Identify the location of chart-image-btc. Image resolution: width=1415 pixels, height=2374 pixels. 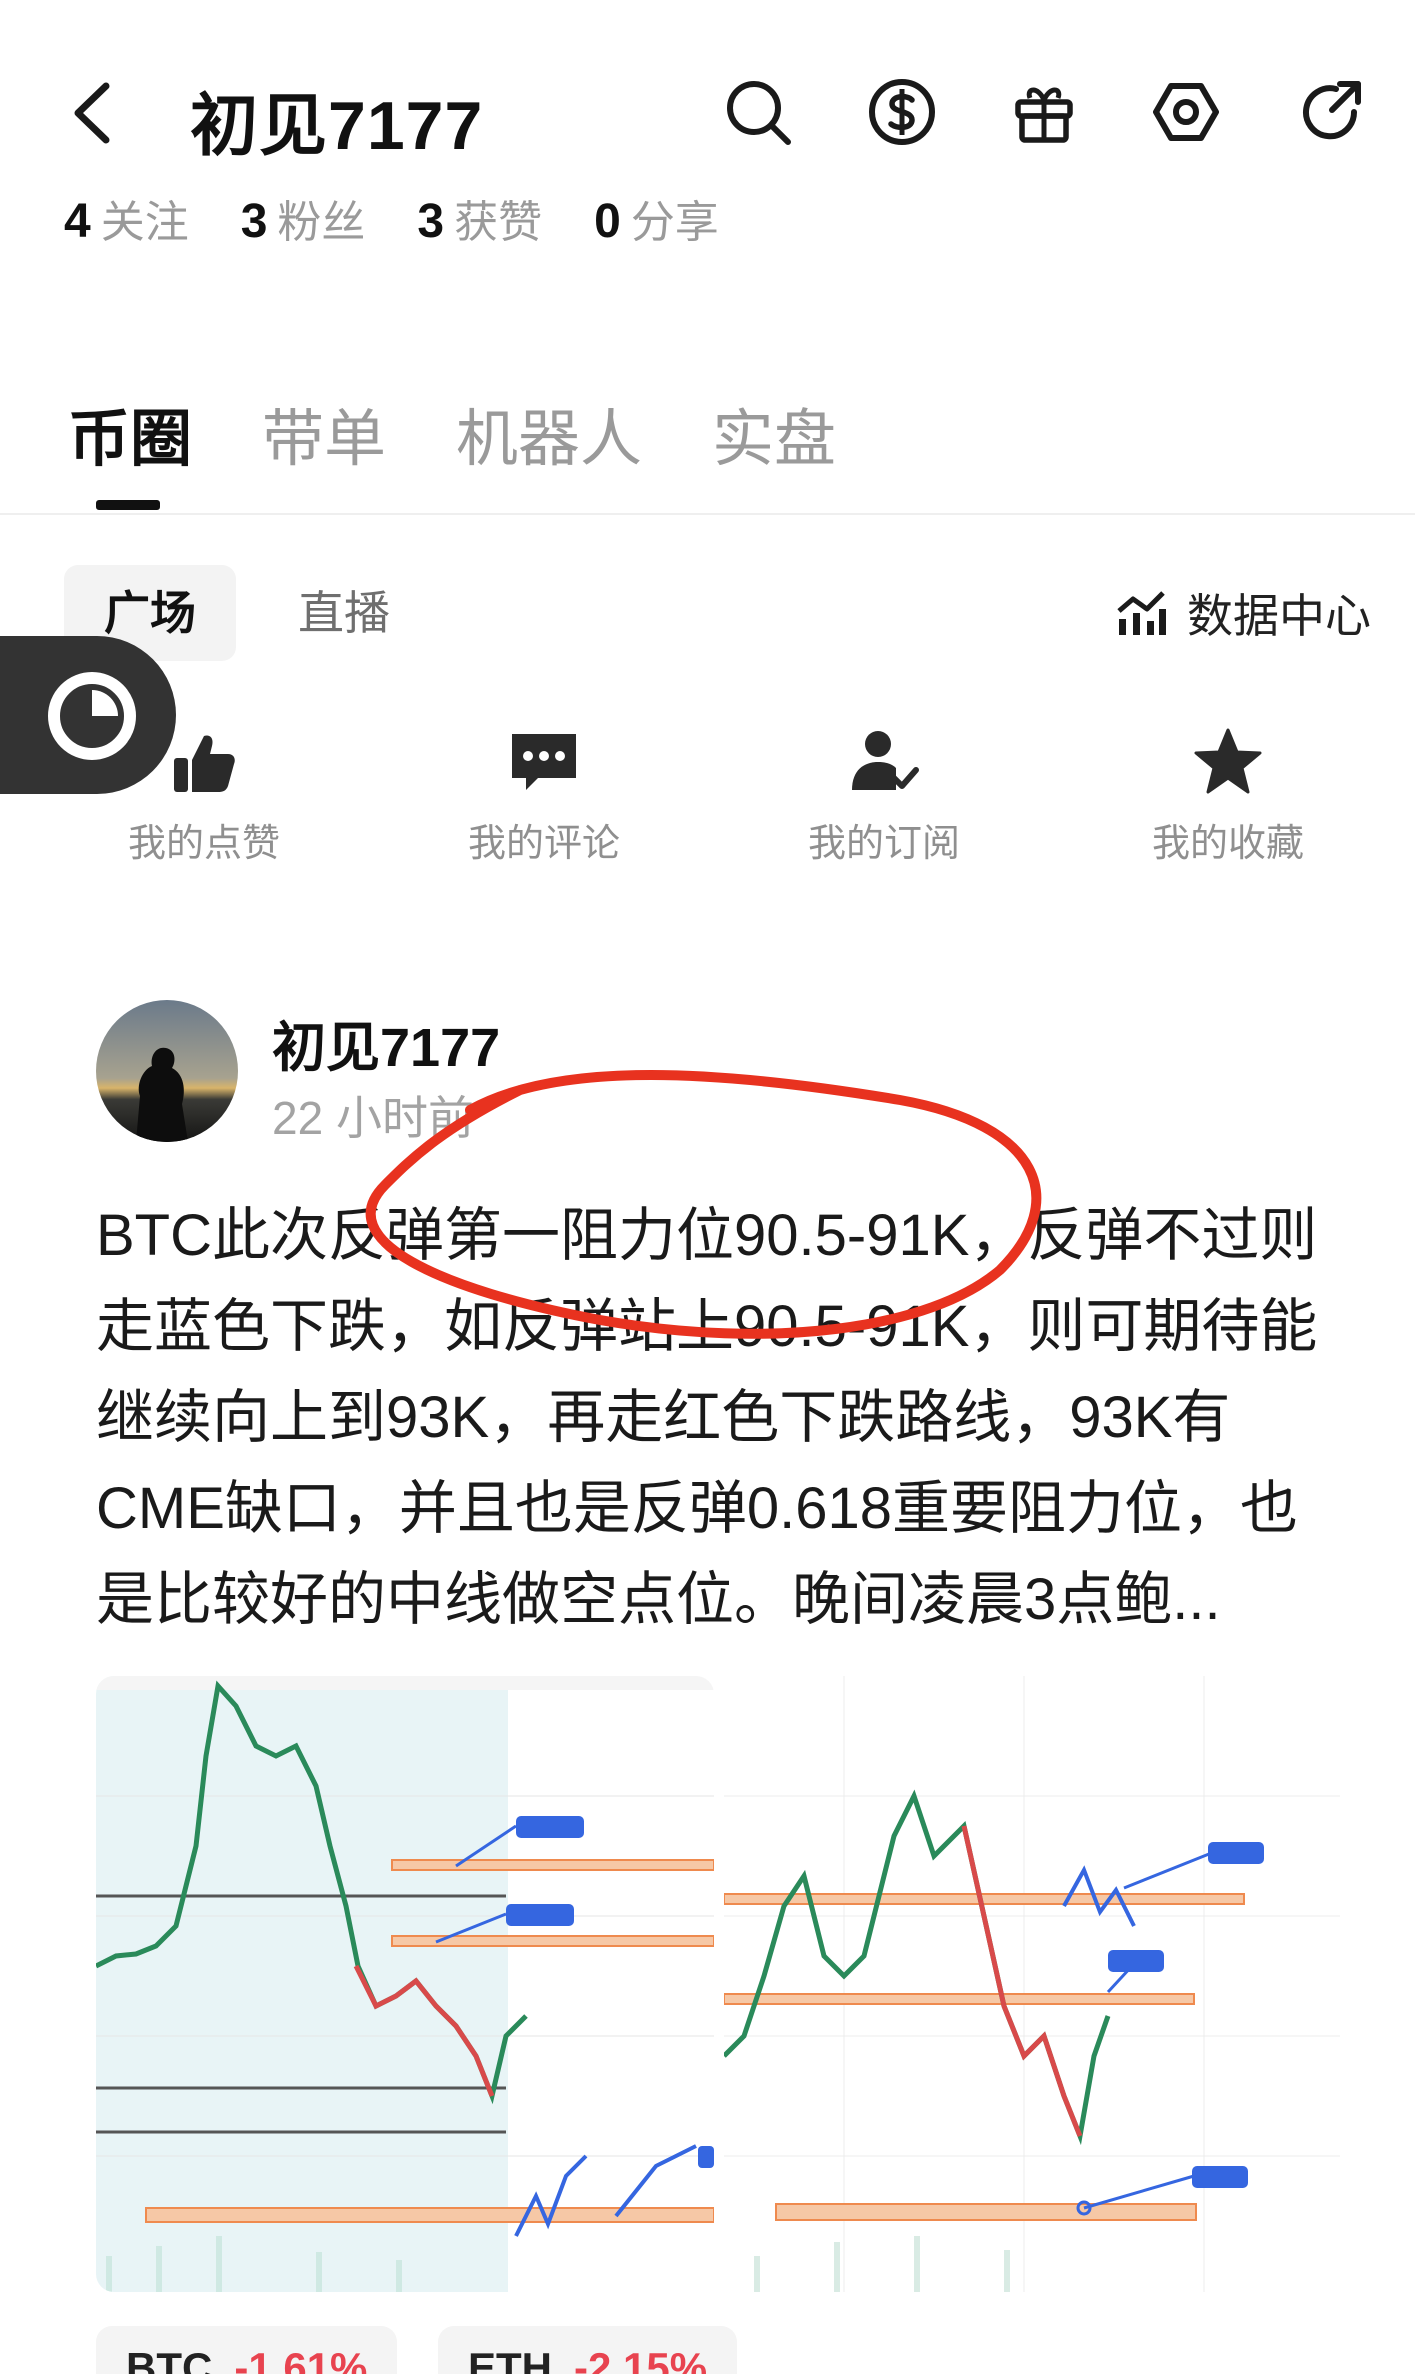
(405, 1984).